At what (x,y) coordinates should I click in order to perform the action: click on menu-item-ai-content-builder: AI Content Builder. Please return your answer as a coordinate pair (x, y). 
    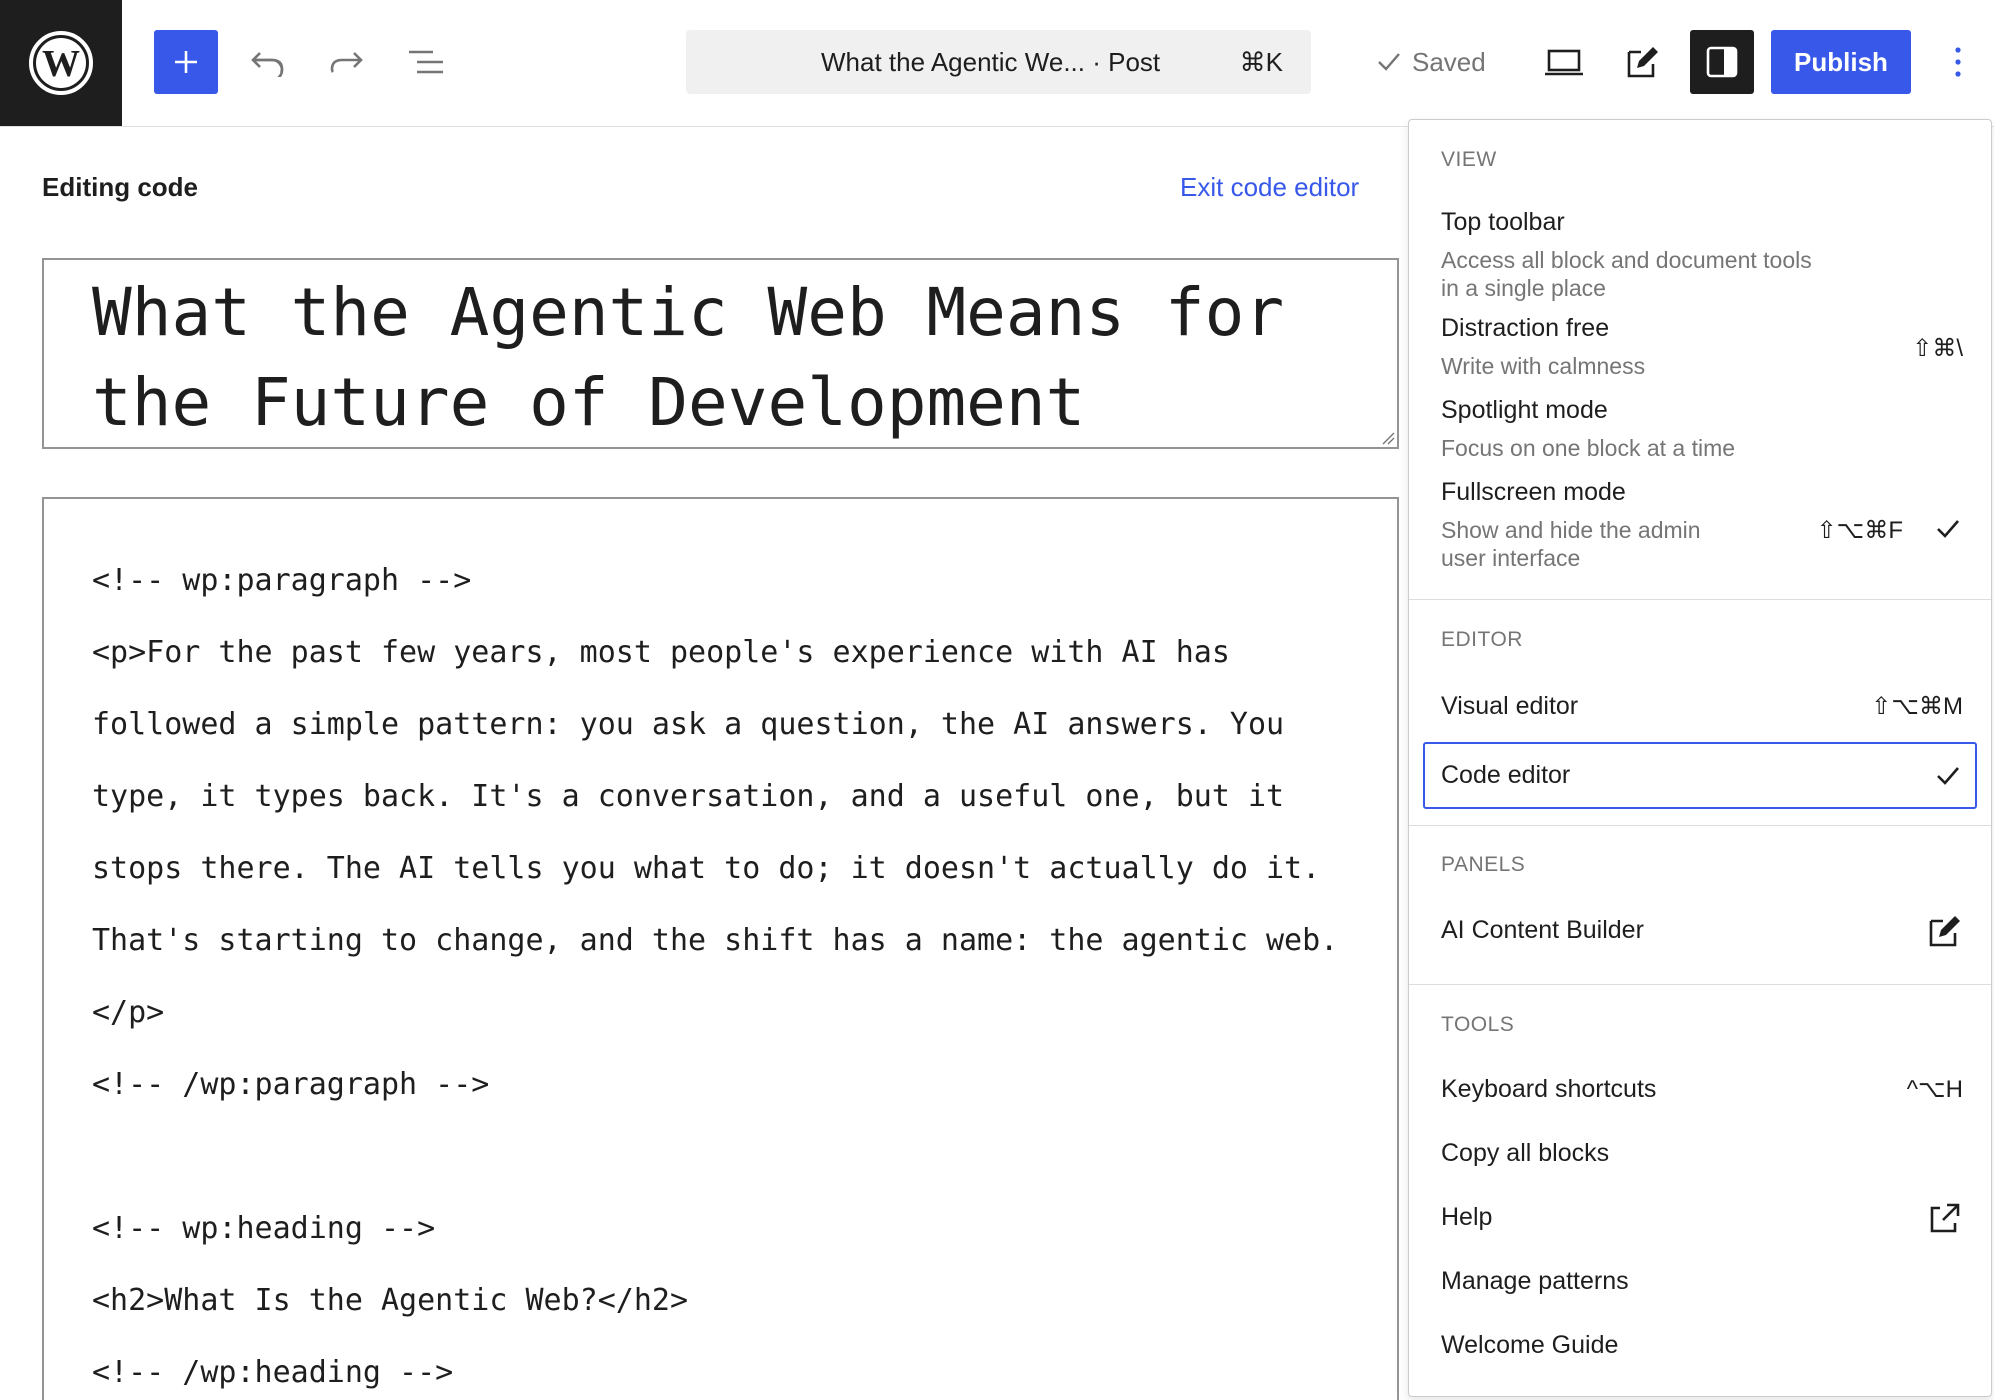
    Looking at the image, I should click on (1700, 932).